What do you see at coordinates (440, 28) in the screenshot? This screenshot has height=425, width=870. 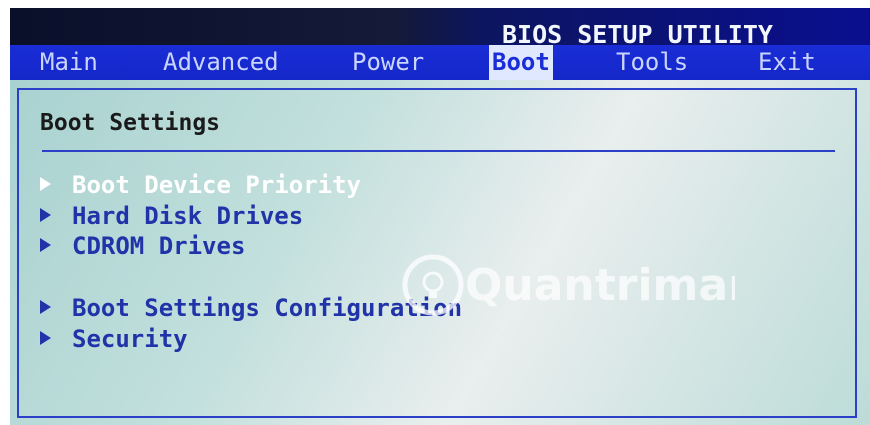 I see `title-bar: BIOS SETUP UTILITY` at bounding box center [440, 28].